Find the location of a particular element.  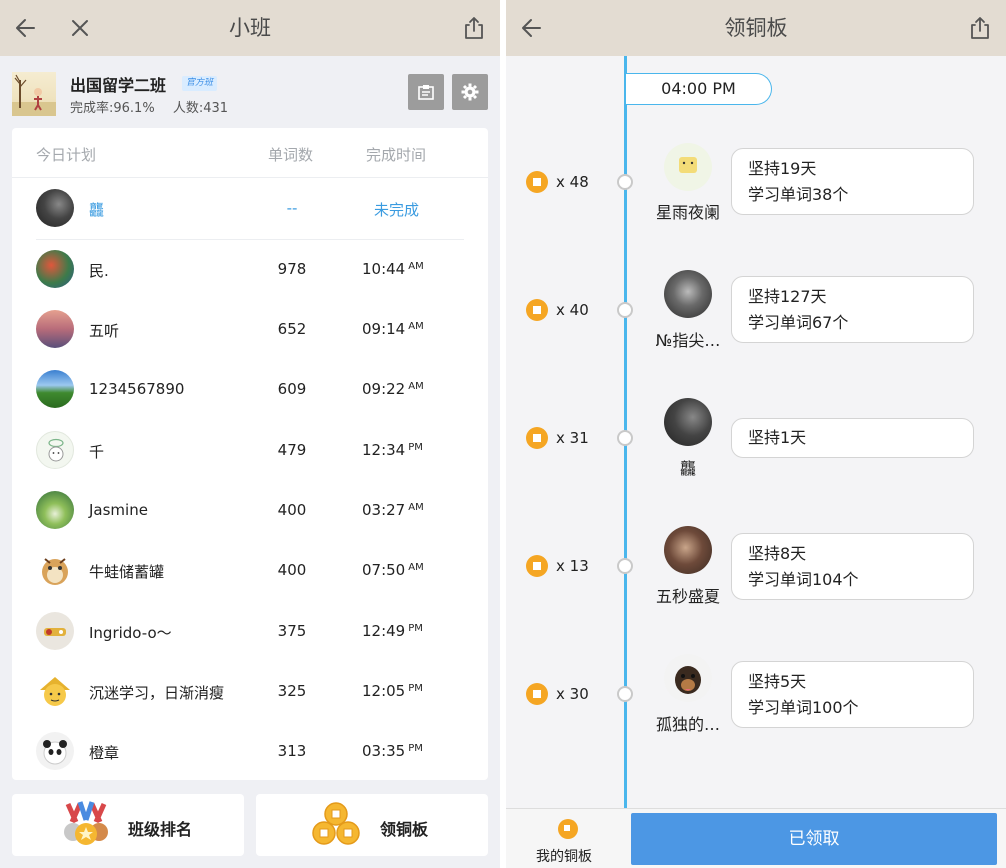

streak-days: 坚持5天 is located at coordinates (777, 681).